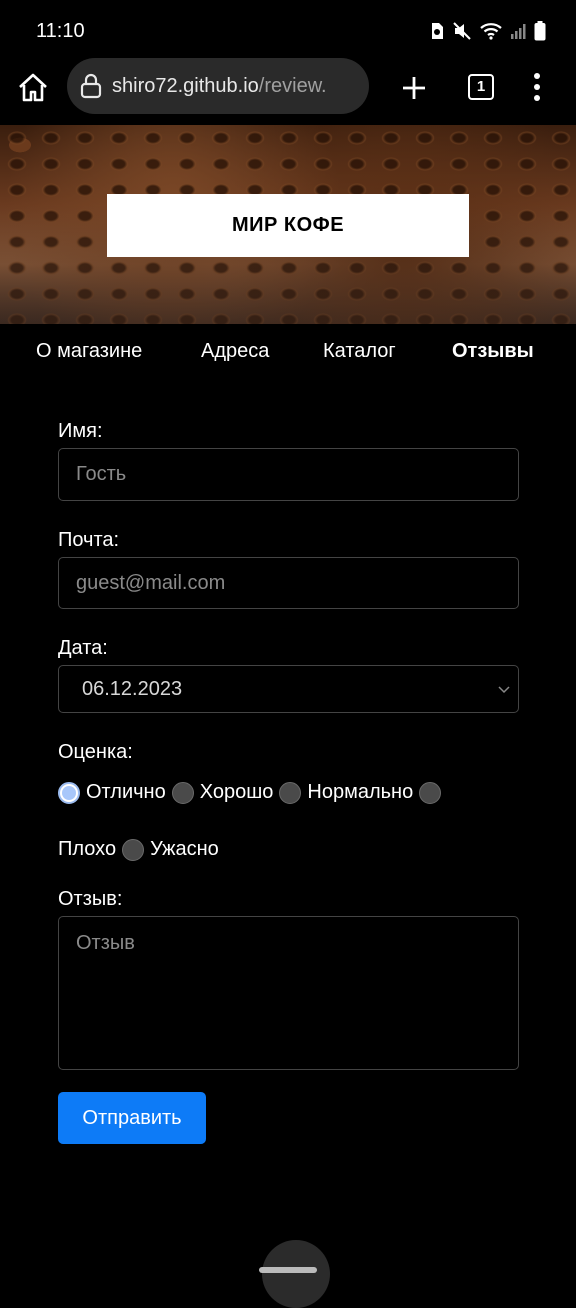 The height and width of the screenshot is (1308, 576). Describe the element at coordinates (540, 31) in the screenshot. I see `battery-icon` at that location.